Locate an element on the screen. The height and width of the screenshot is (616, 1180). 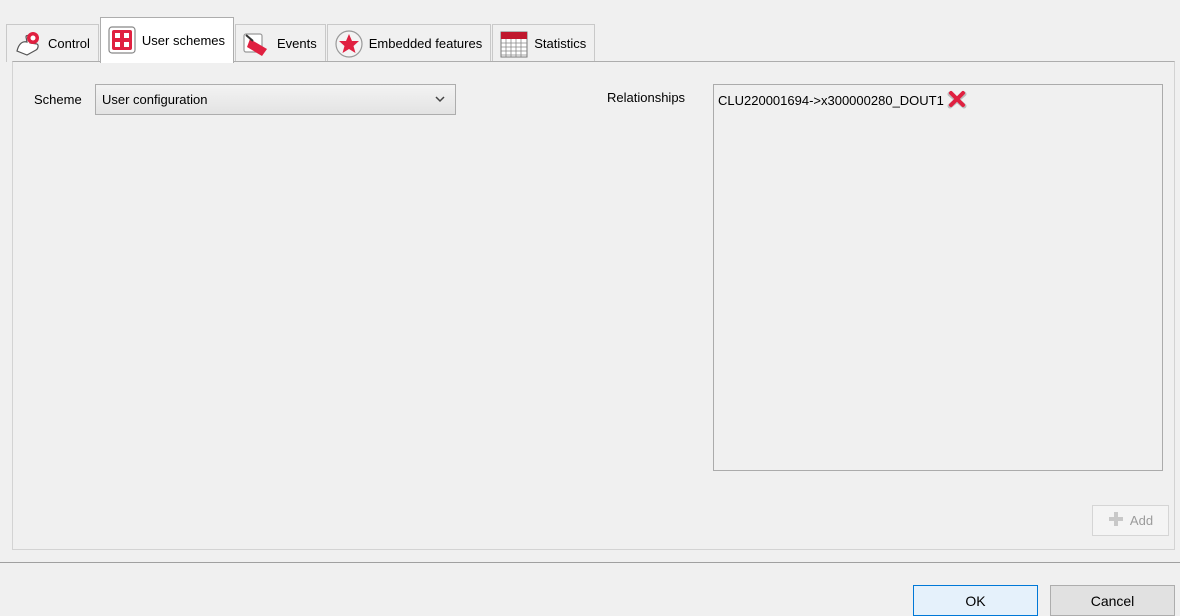
tab-label: User schemes is located at coordinates (183, 40).